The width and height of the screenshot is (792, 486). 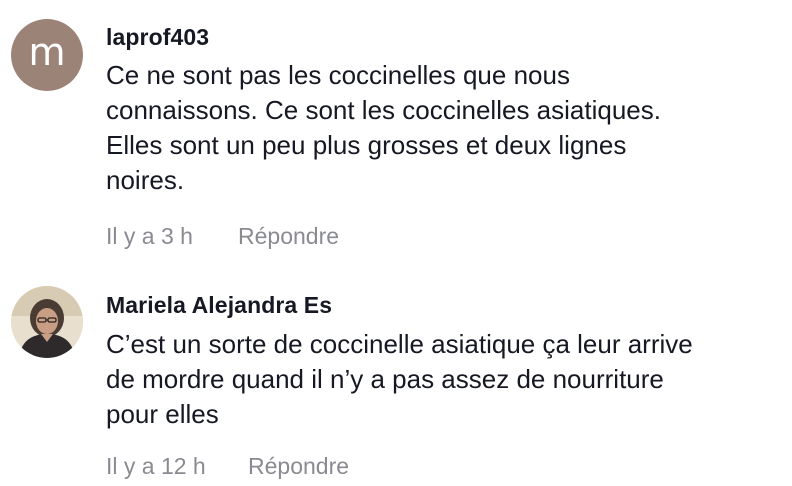 What do you see at coordinates (227, 466) in the screenshot?
I see `comment-meta: Il y a 12 h Répondre` at bounding box center [227, 466].